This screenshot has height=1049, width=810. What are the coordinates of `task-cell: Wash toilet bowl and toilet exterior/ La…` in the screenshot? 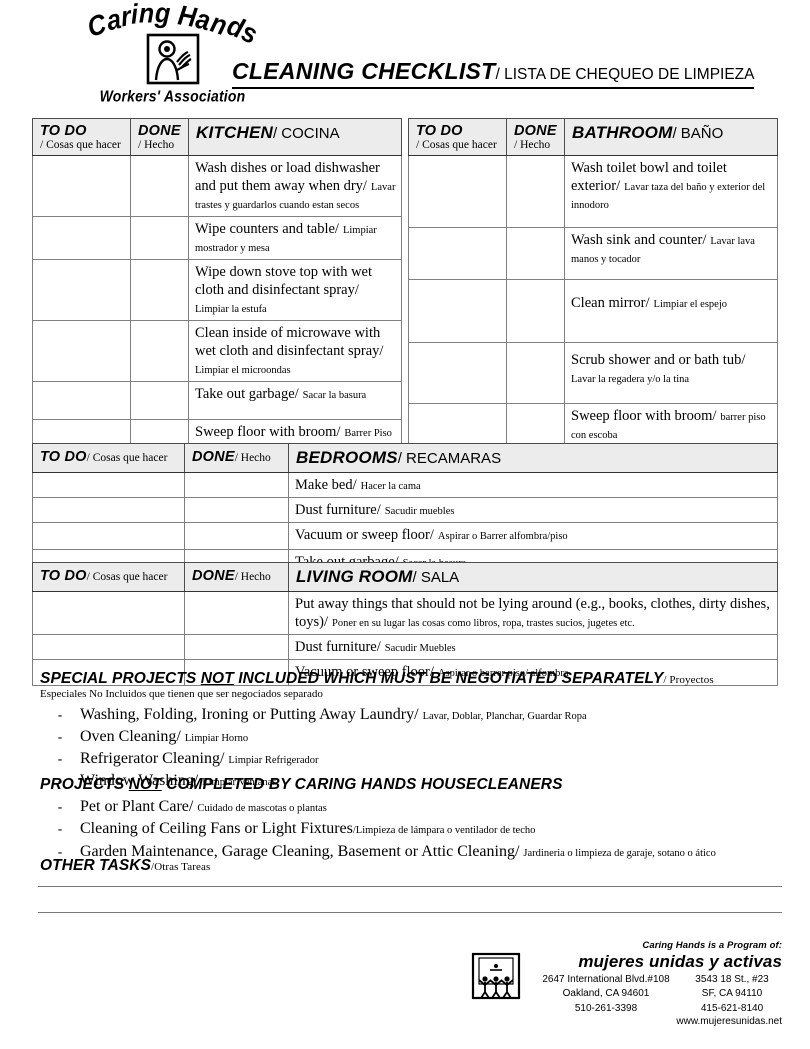 It's located at (671, 191).